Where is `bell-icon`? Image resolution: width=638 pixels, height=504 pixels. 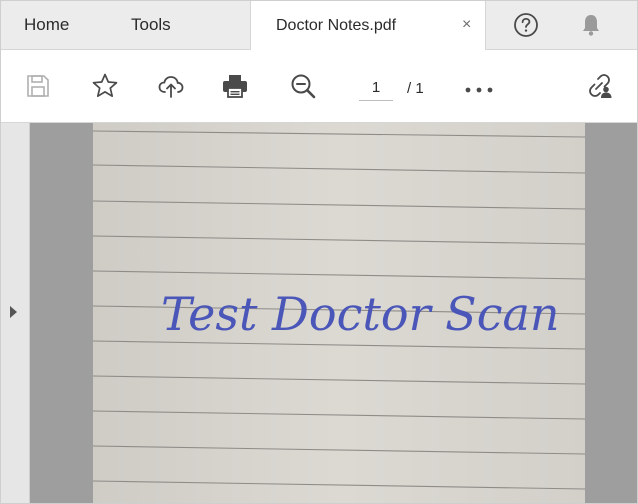
bell-icon is located at coordinates (591, 25).